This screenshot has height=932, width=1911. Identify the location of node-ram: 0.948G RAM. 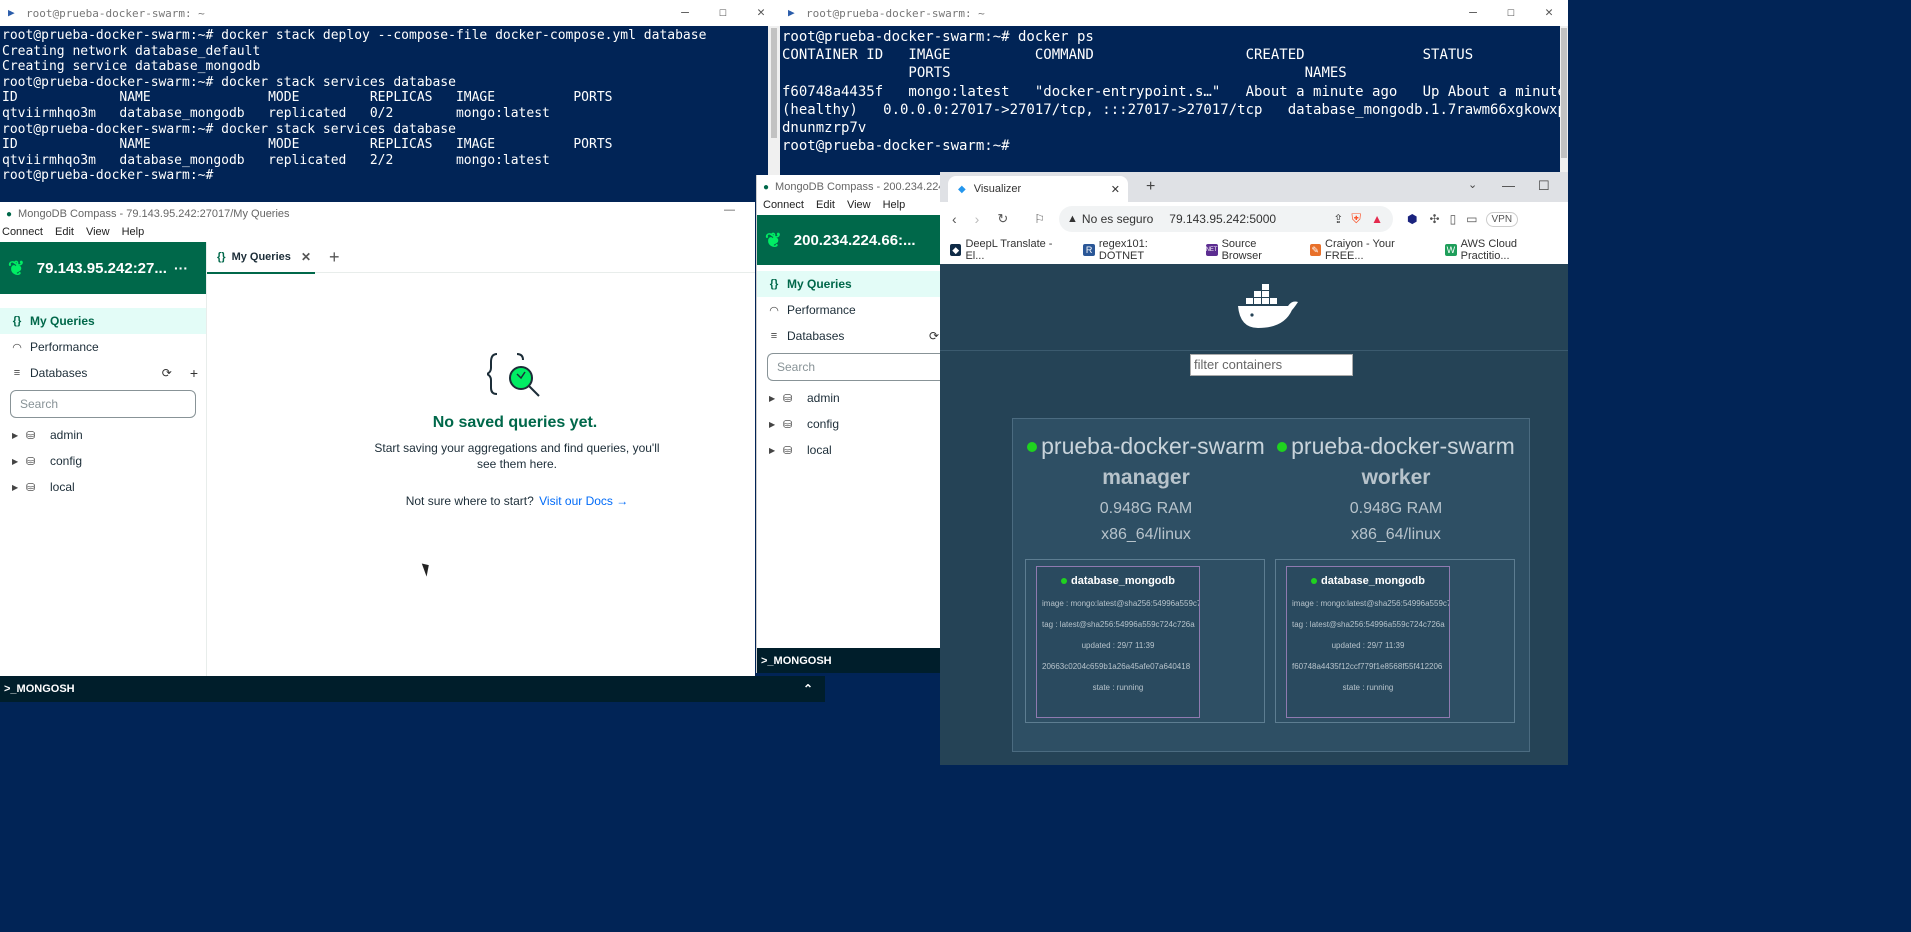
(1146, 508).